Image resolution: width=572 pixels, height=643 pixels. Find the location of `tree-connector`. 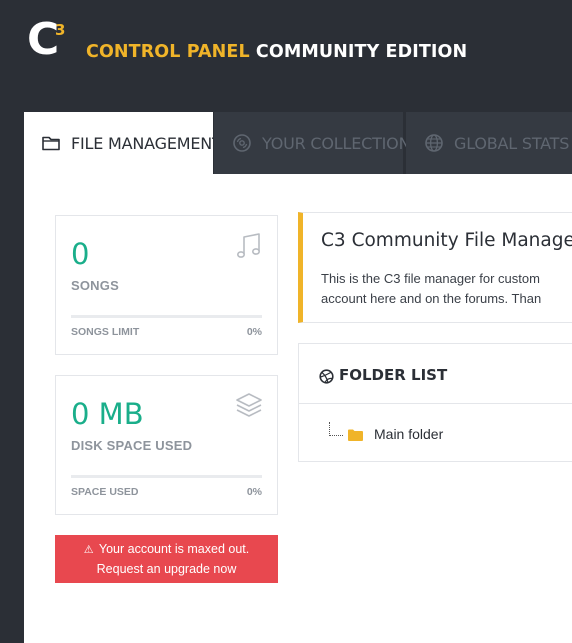

tree-connector is located at coordinates (336, 429).